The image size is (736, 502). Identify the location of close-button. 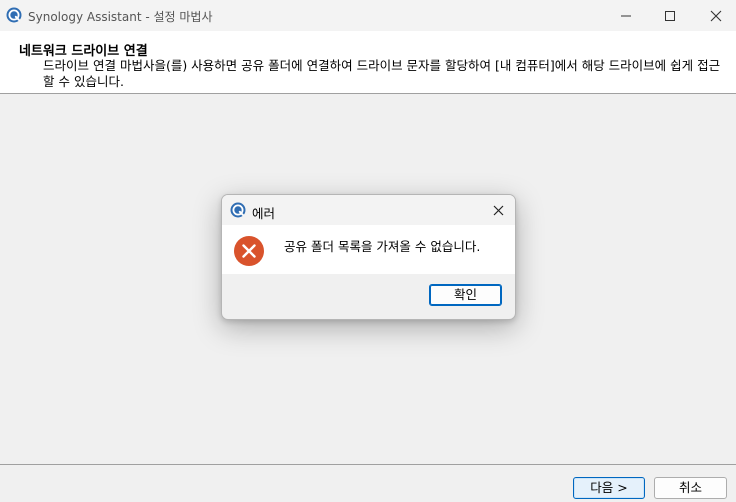
(714, 15).